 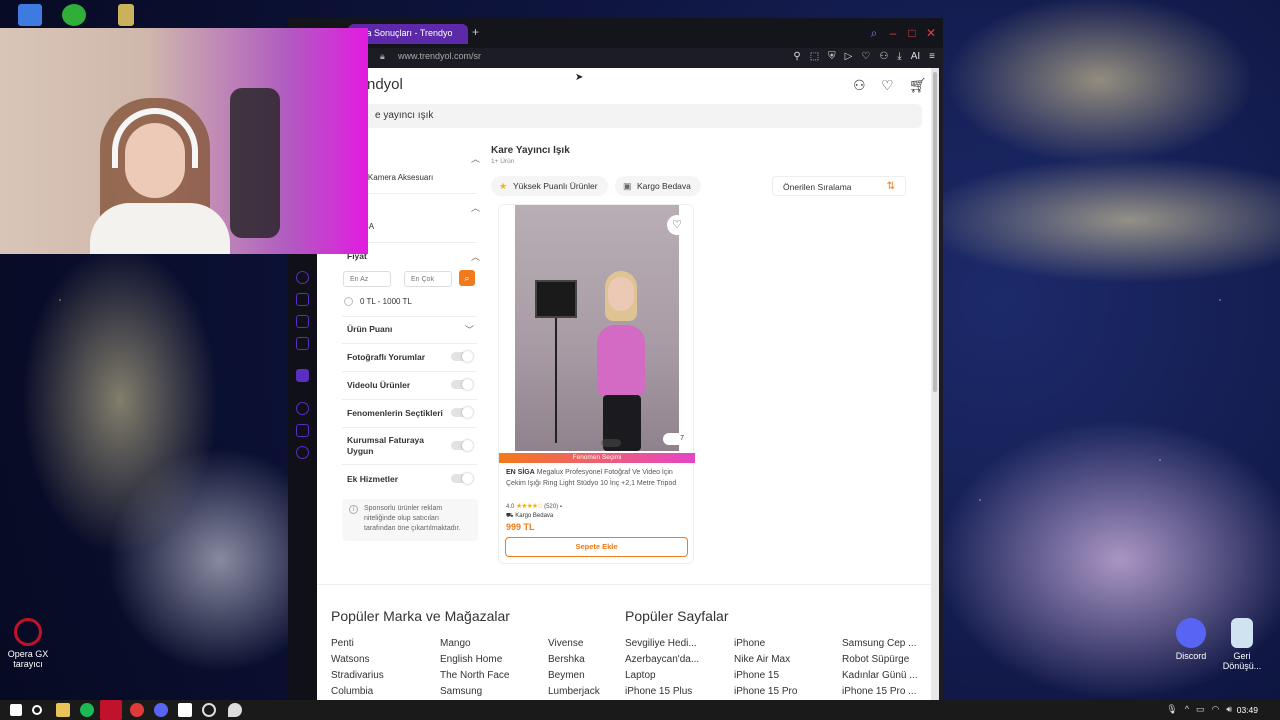 What do you see at coordinates (30, 15) in the screenshot?
I see `desktop-icon-computer` at bounding box center [30, 15].